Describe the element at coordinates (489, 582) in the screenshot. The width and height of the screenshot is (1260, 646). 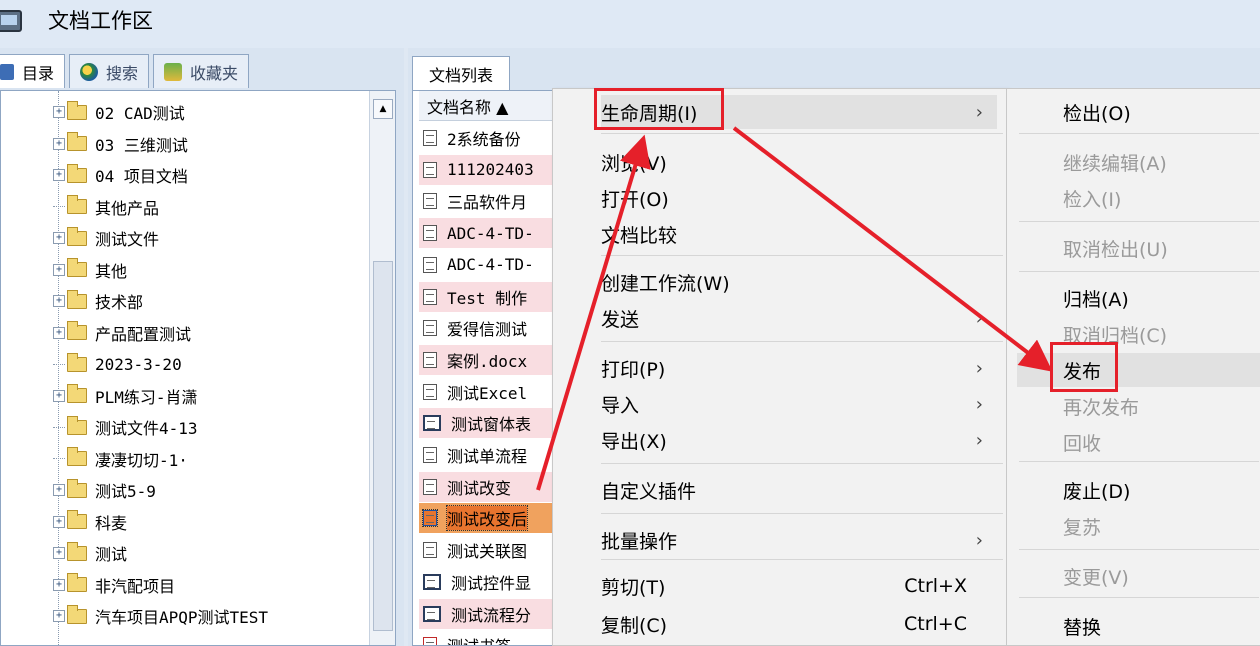
I see `document-row: 测试控件显` at that location.